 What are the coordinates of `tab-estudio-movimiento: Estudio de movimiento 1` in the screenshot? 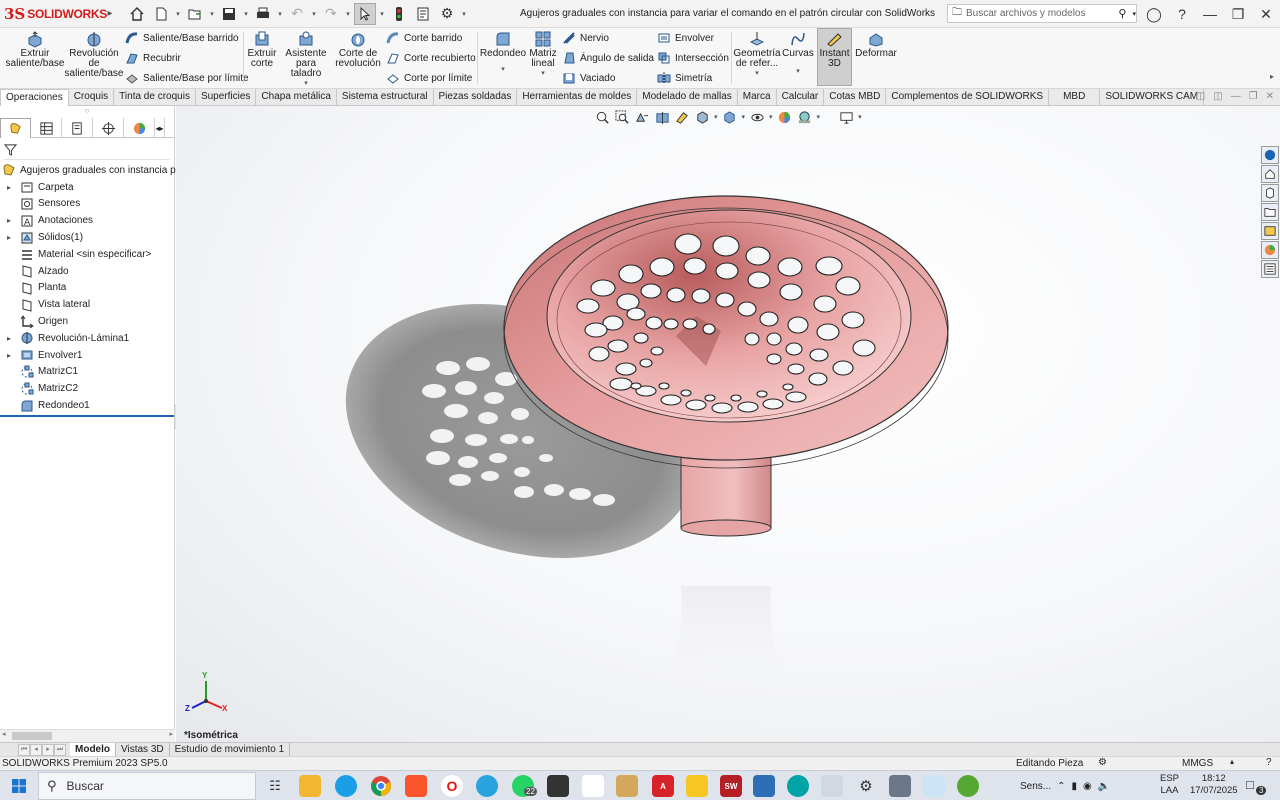 It's located at (230, 749).